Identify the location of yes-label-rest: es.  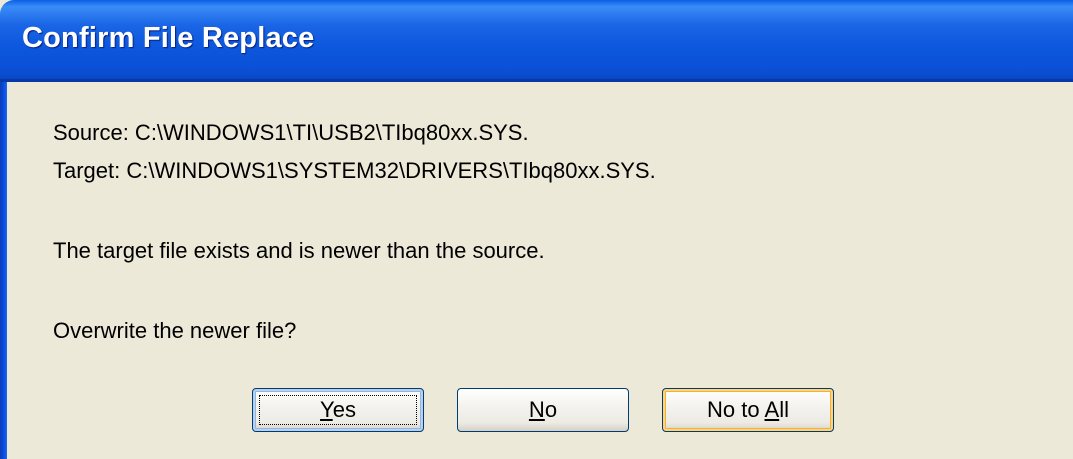
(344, 409).